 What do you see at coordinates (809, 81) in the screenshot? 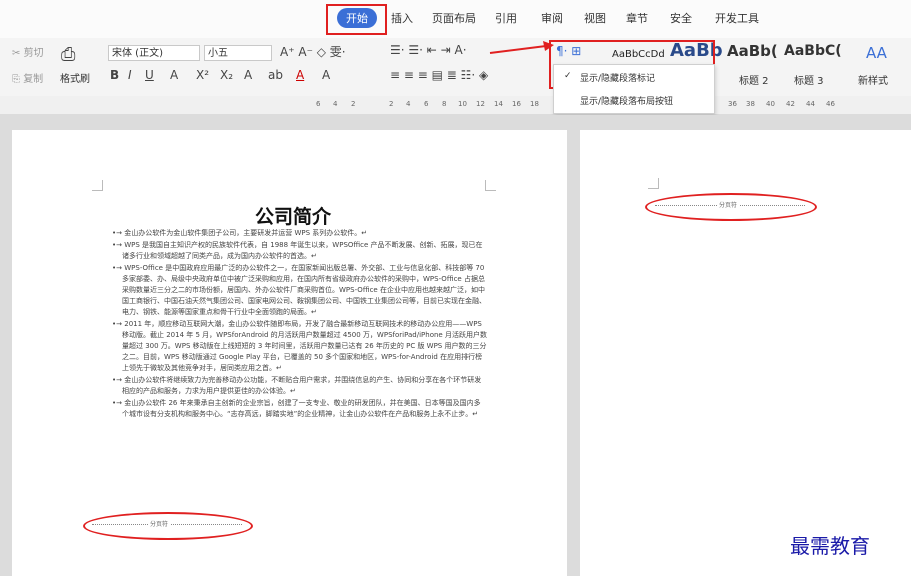
I see `style-label-heading3: 标题 3` at bounding box center [809, 81].